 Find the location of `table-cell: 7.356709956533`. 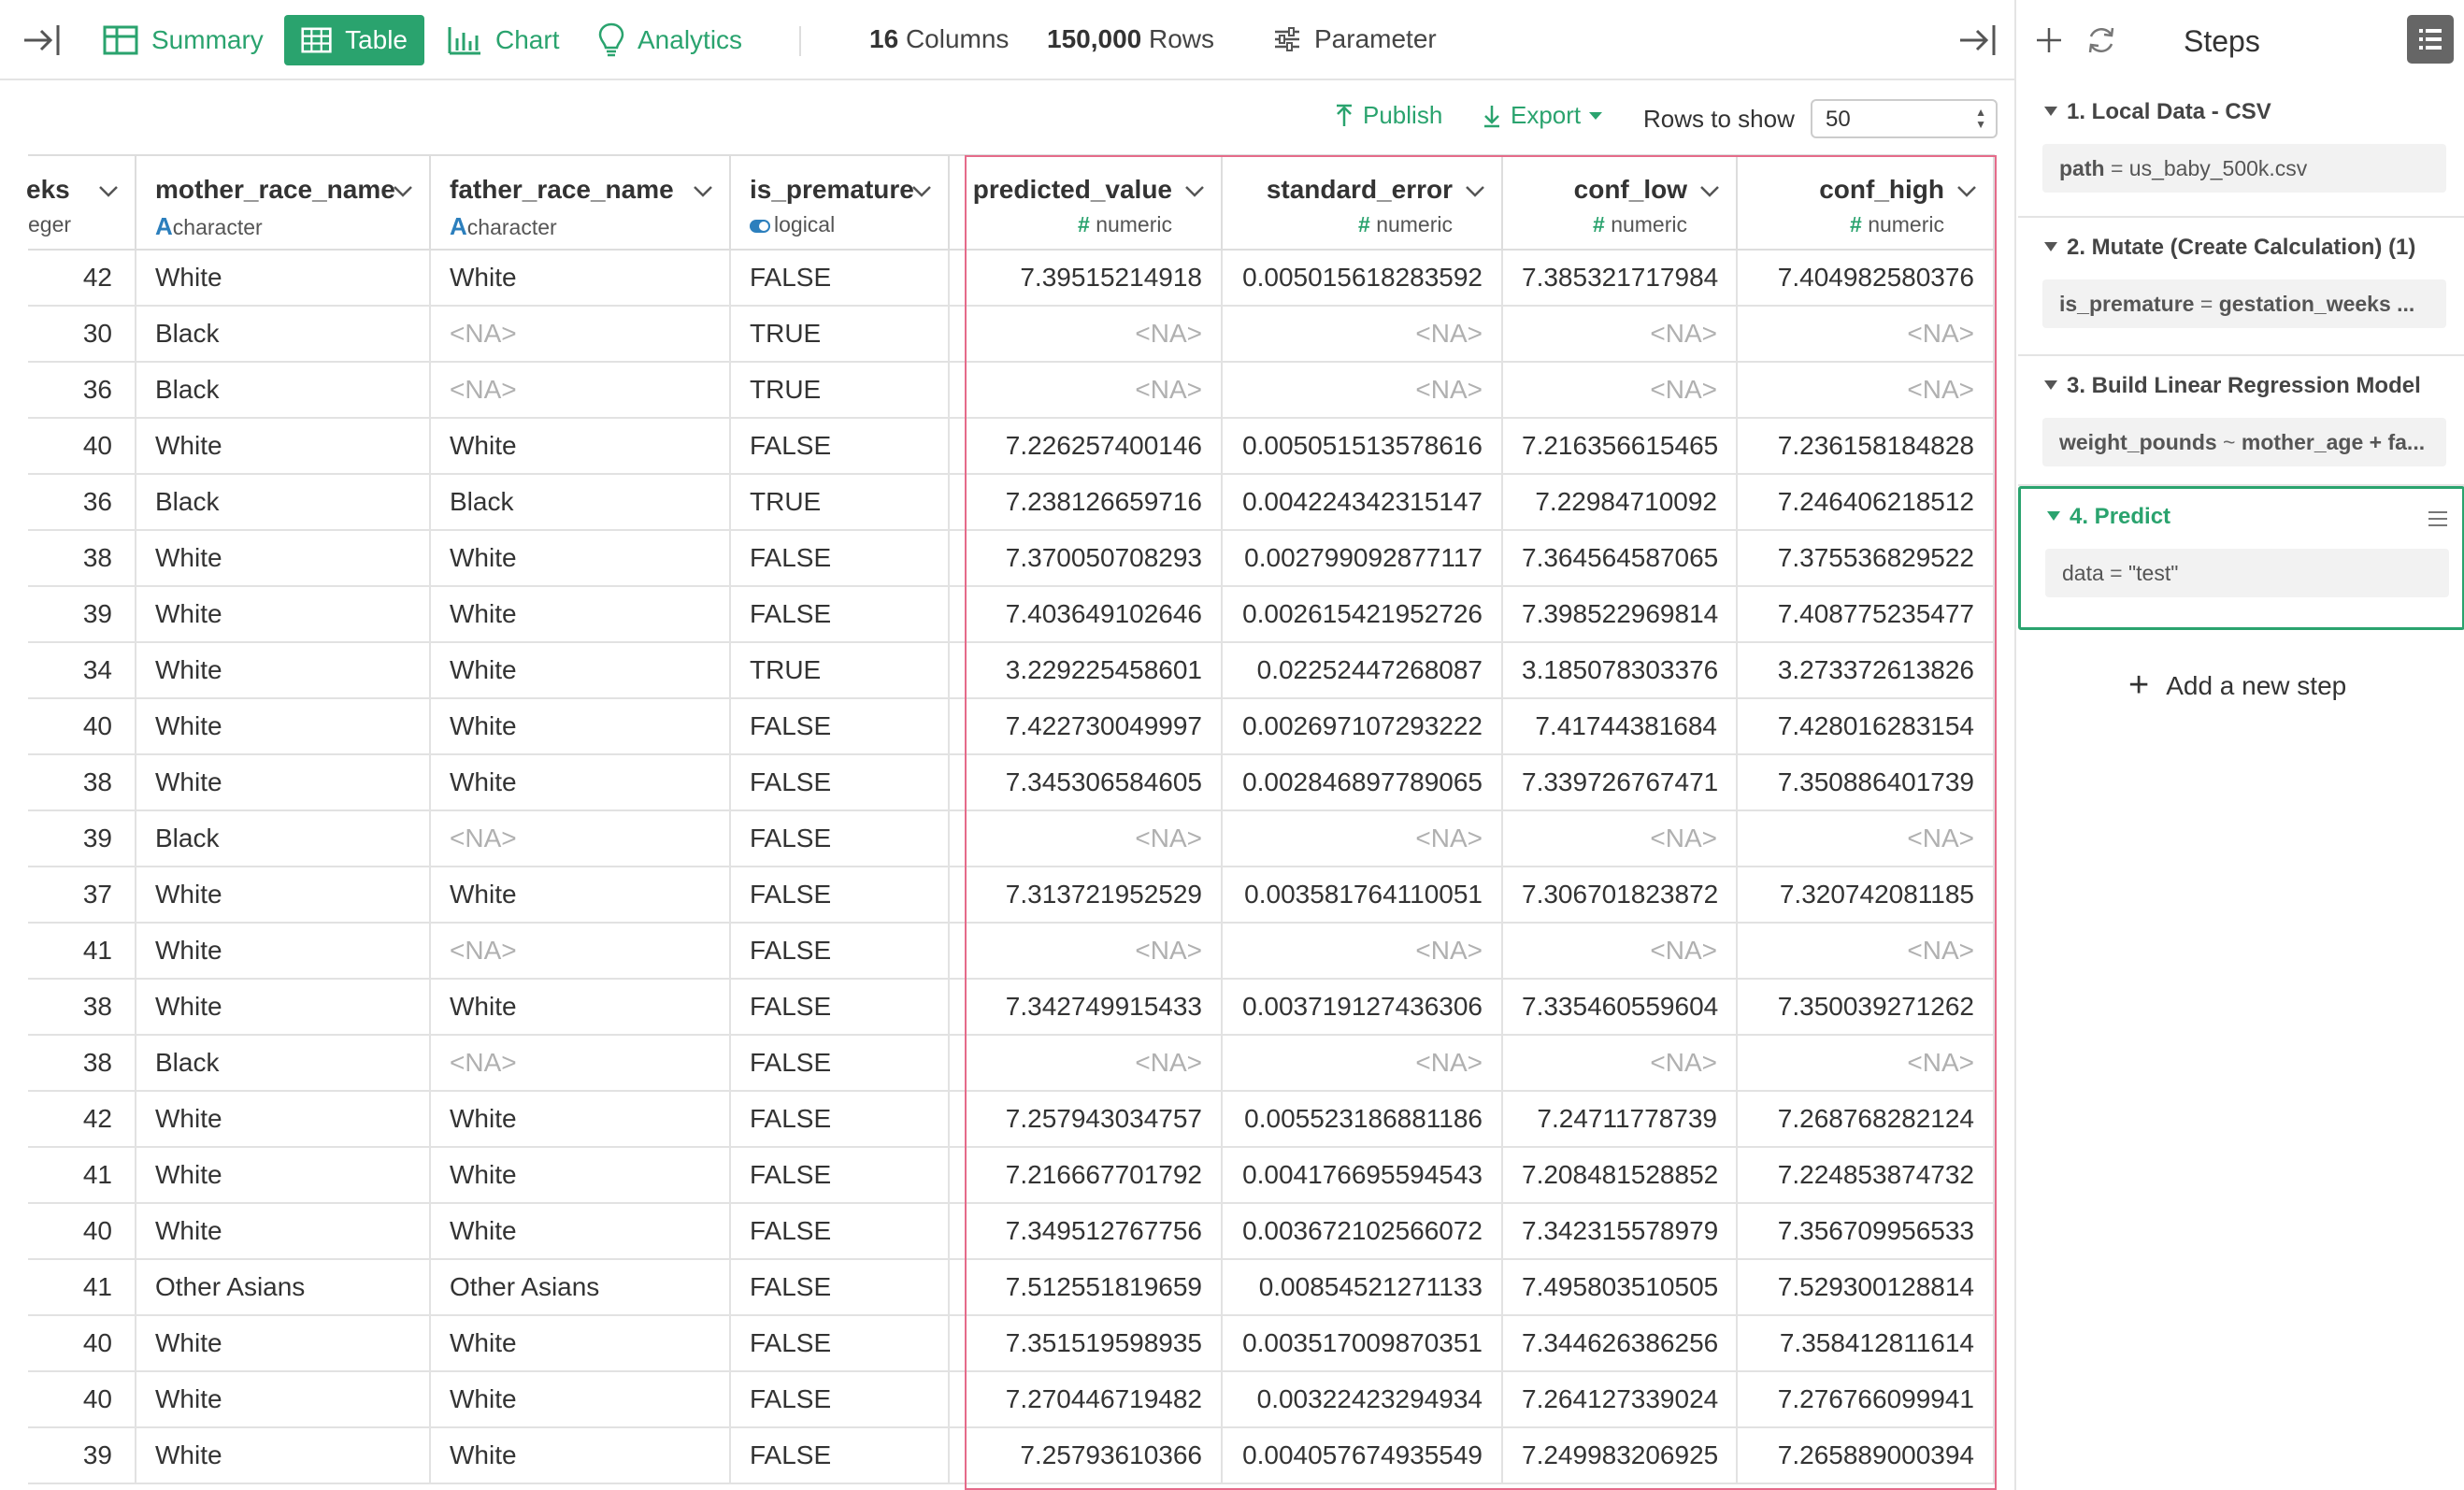

table-cell: 7.356709956533 is located at coordinates (1866, 1231).